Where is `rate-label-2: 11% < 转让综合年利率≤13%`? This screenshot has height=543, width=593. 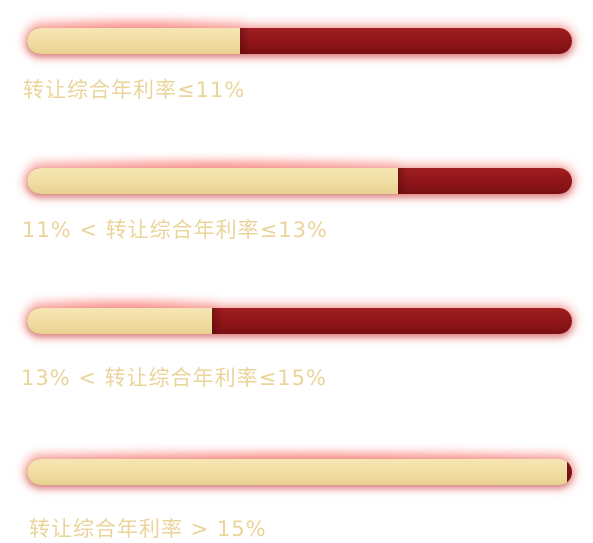
rate-label-2: 11% < 转让综合年利率≤13% is located at coordinates (175, 230).